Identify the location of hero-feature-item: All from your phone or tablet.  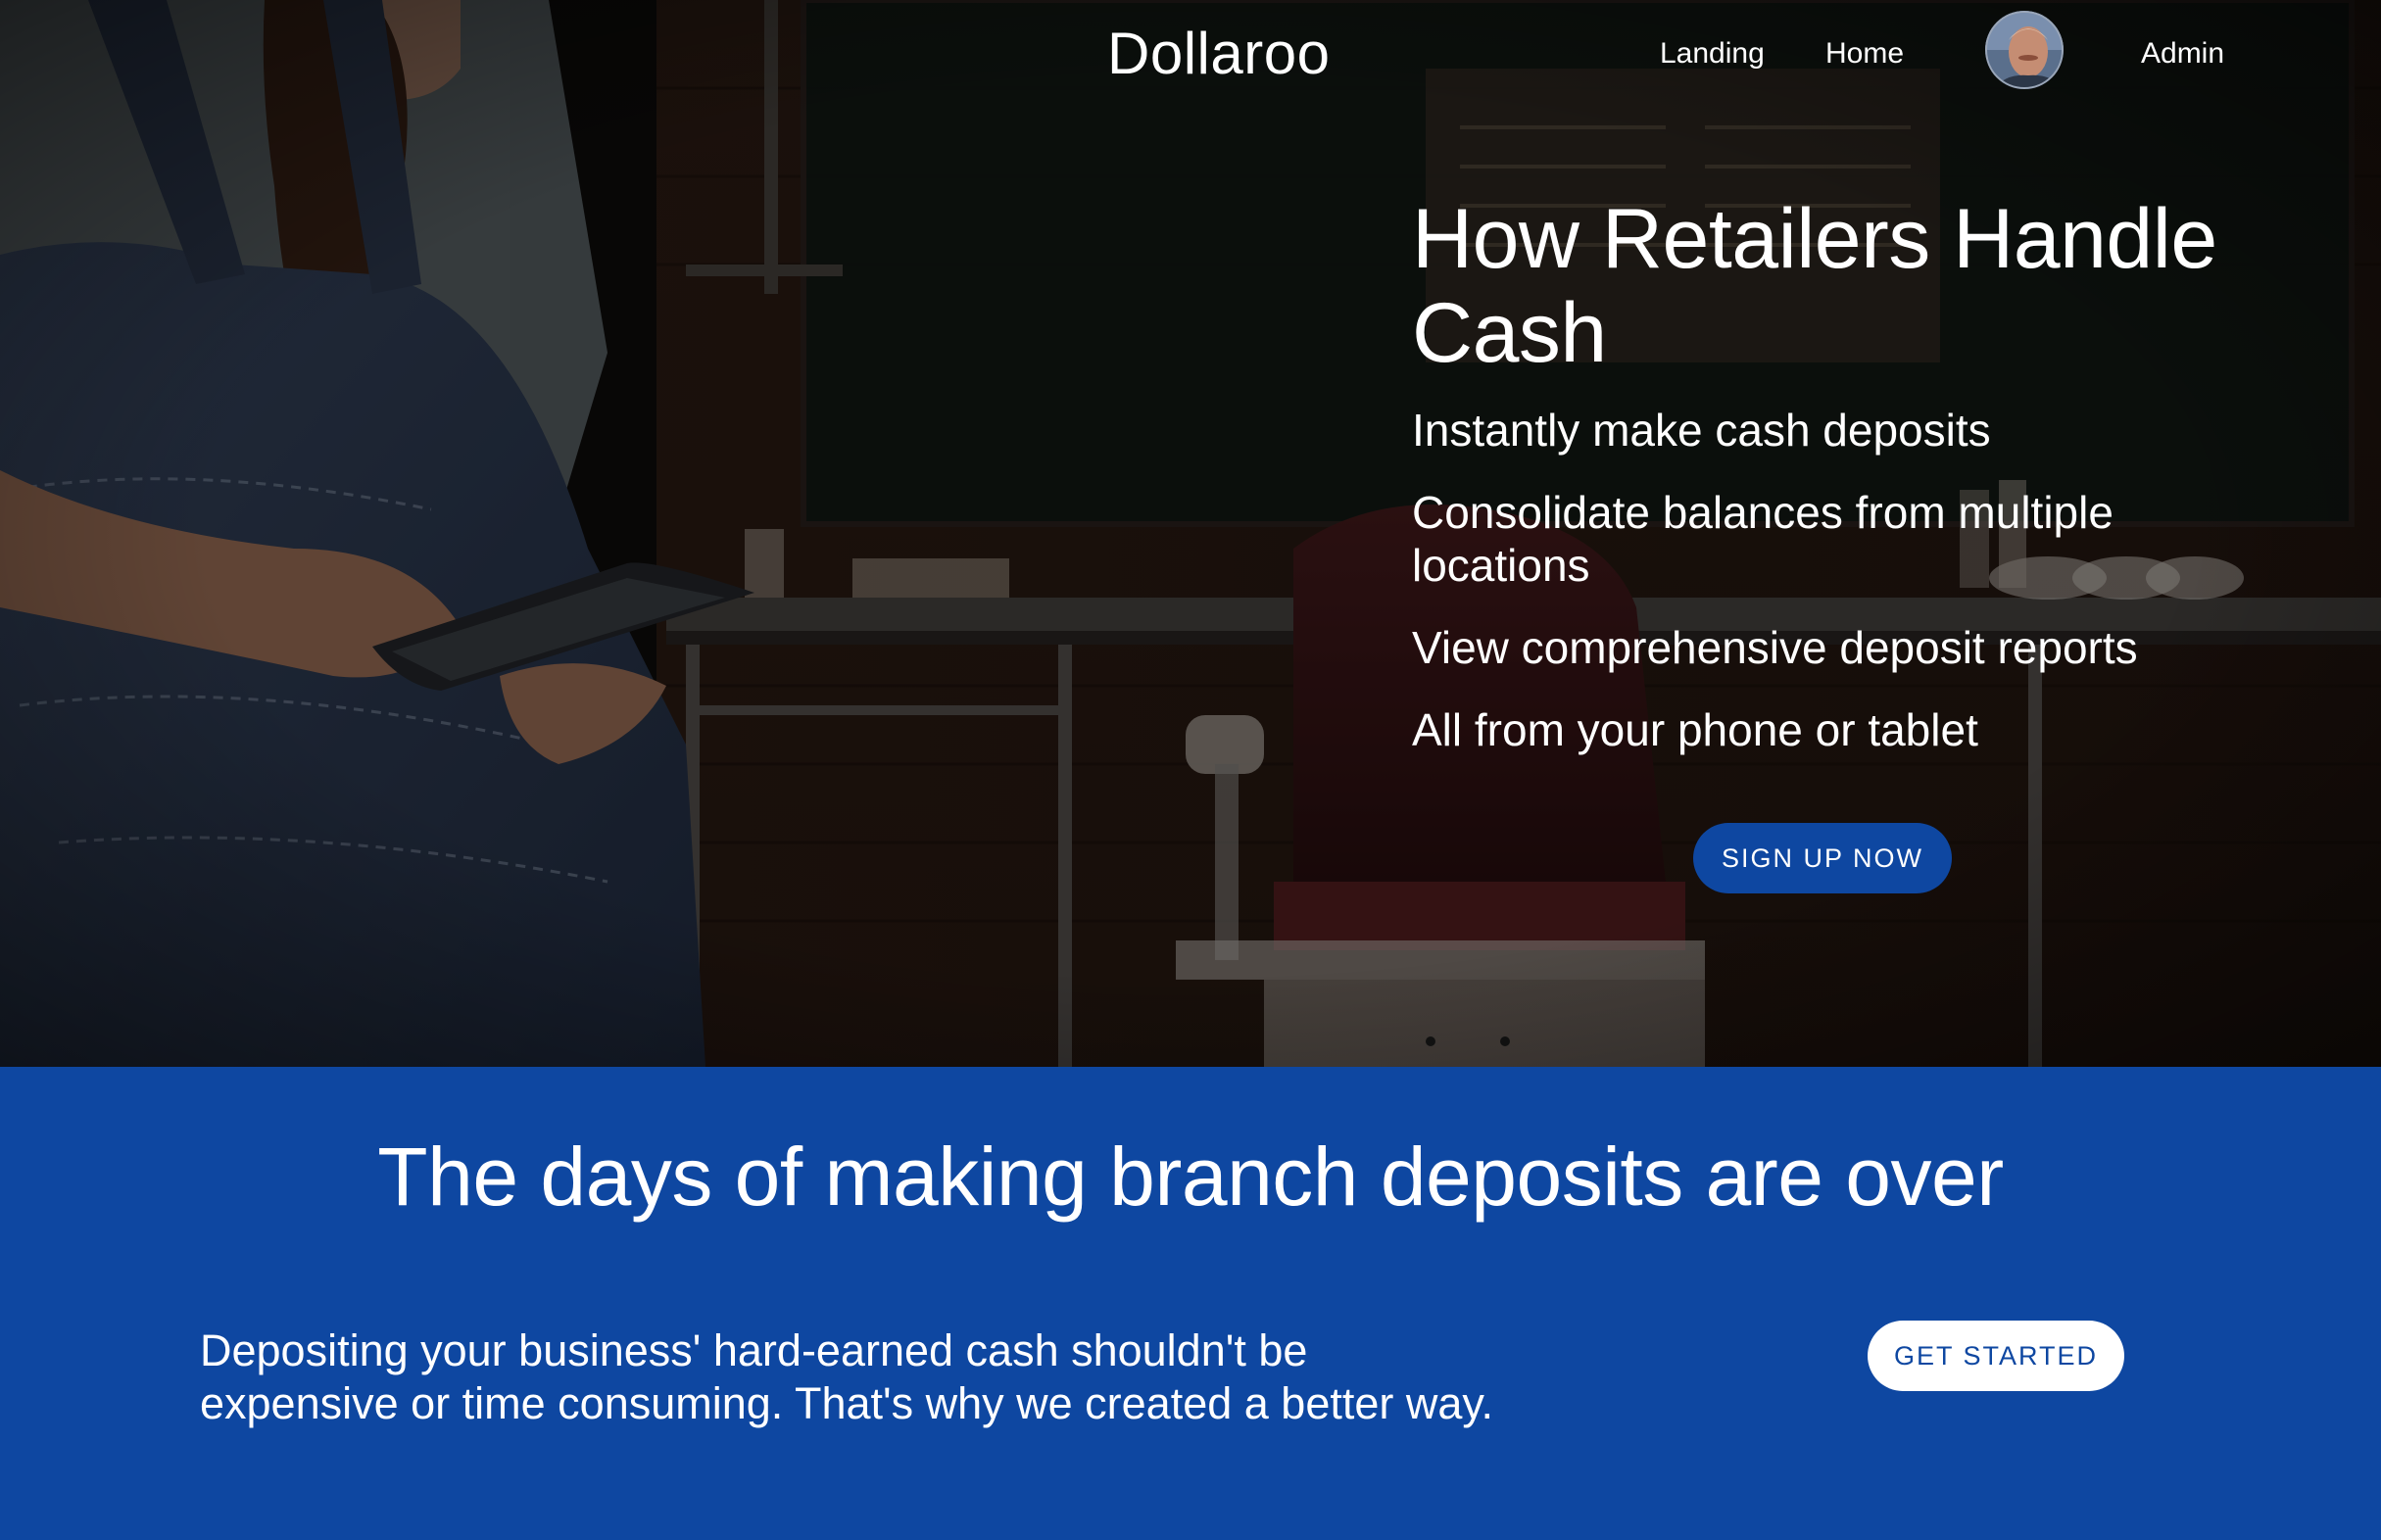
(1695, 730).